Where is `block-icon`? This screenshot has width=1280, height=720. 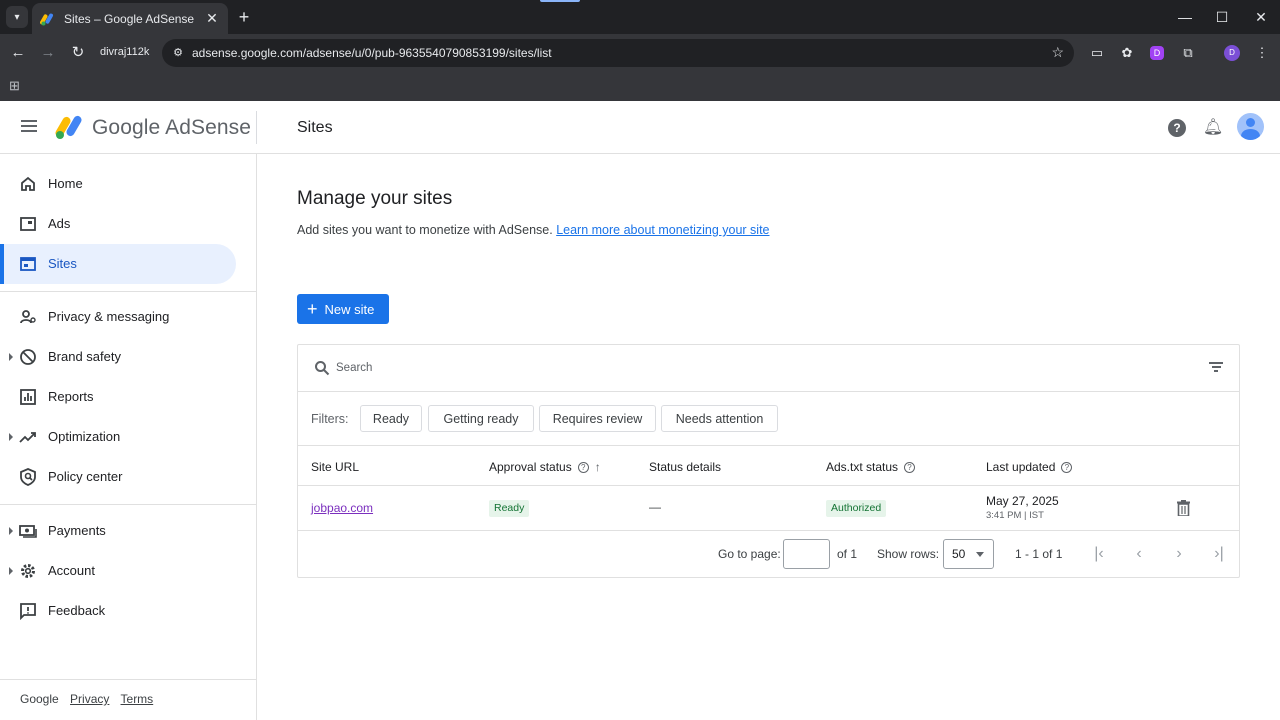 block-icon is located at coordinates (28, 357).